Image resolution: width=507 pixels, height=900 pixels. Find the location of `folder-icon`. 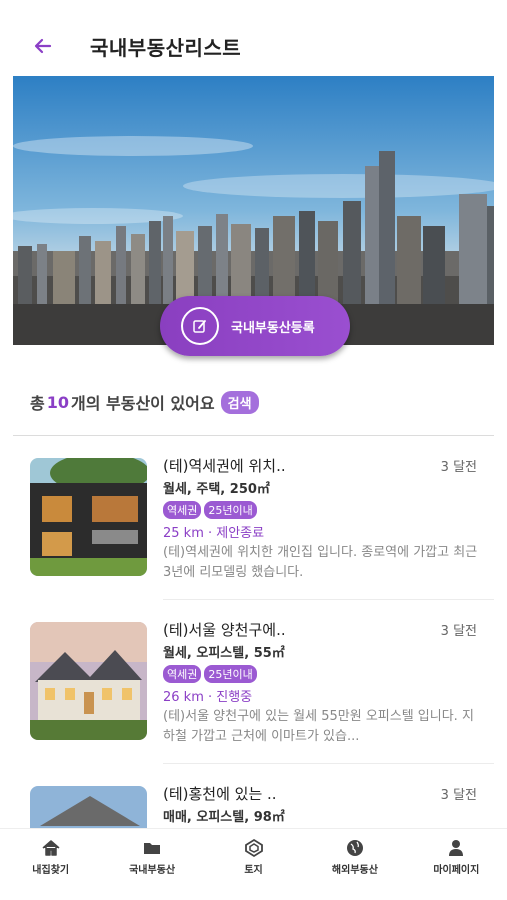

folder-icon is located at coordinates (152, 848).